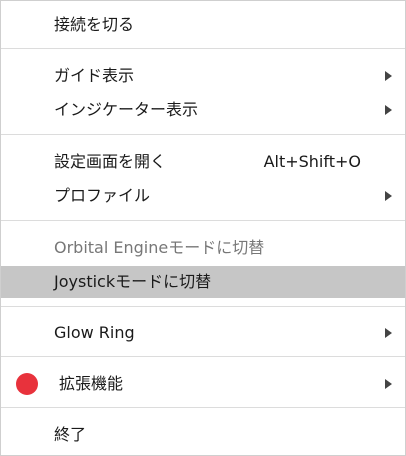 This screenshot has height=456, width=406. I want to click on menu-item-label: 接続を切る, so click(94, 24).